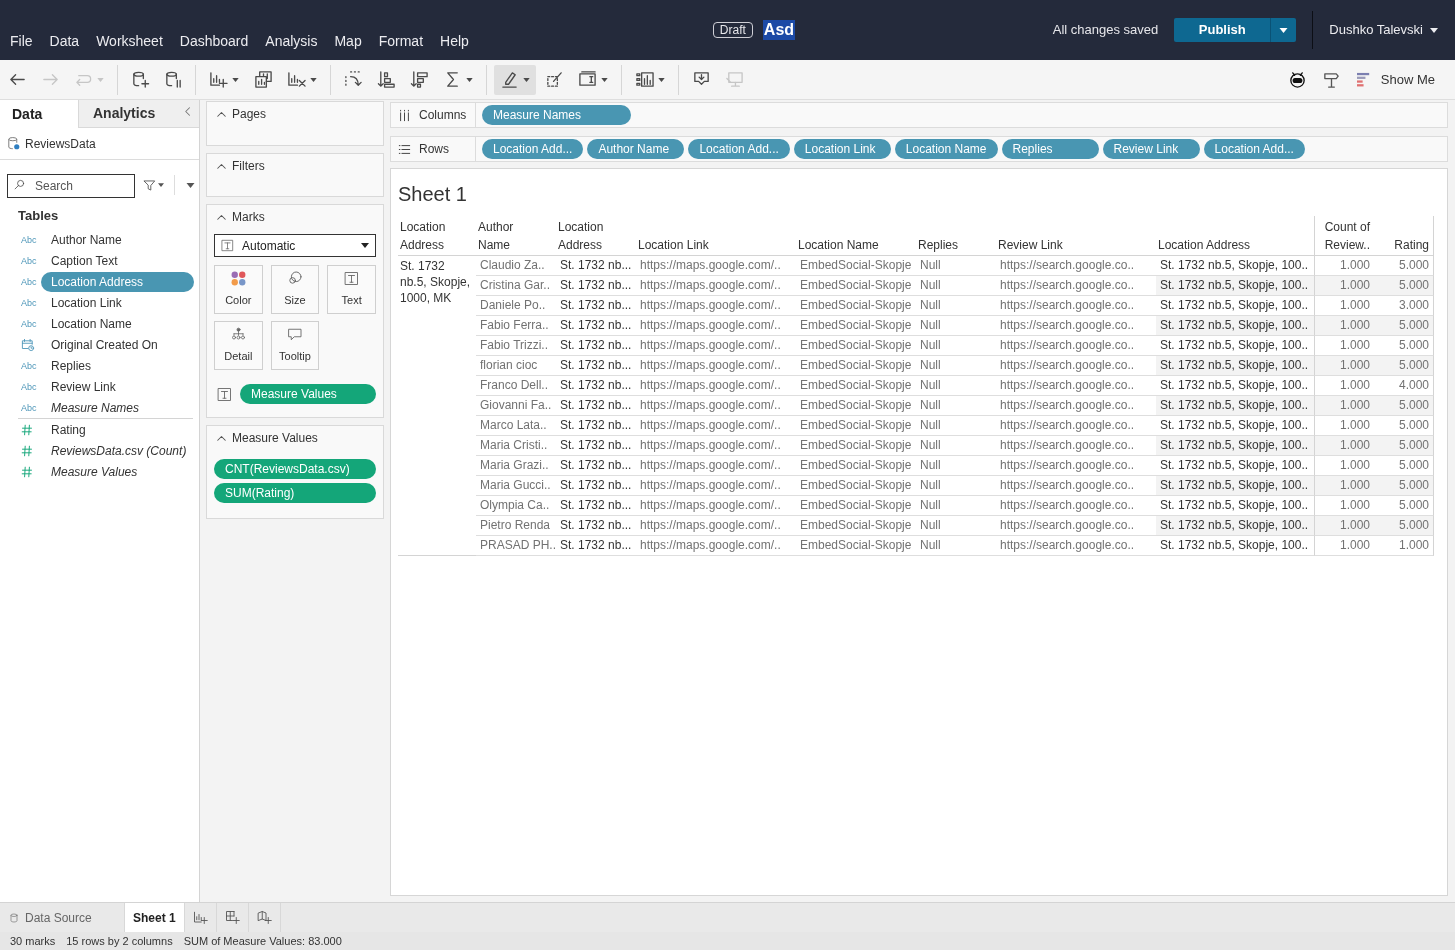 This screenshot has height=950, width=1455. Describe the element at coordinates (454, 41) in the screenshot. I see `menu-item: Help` at that location.